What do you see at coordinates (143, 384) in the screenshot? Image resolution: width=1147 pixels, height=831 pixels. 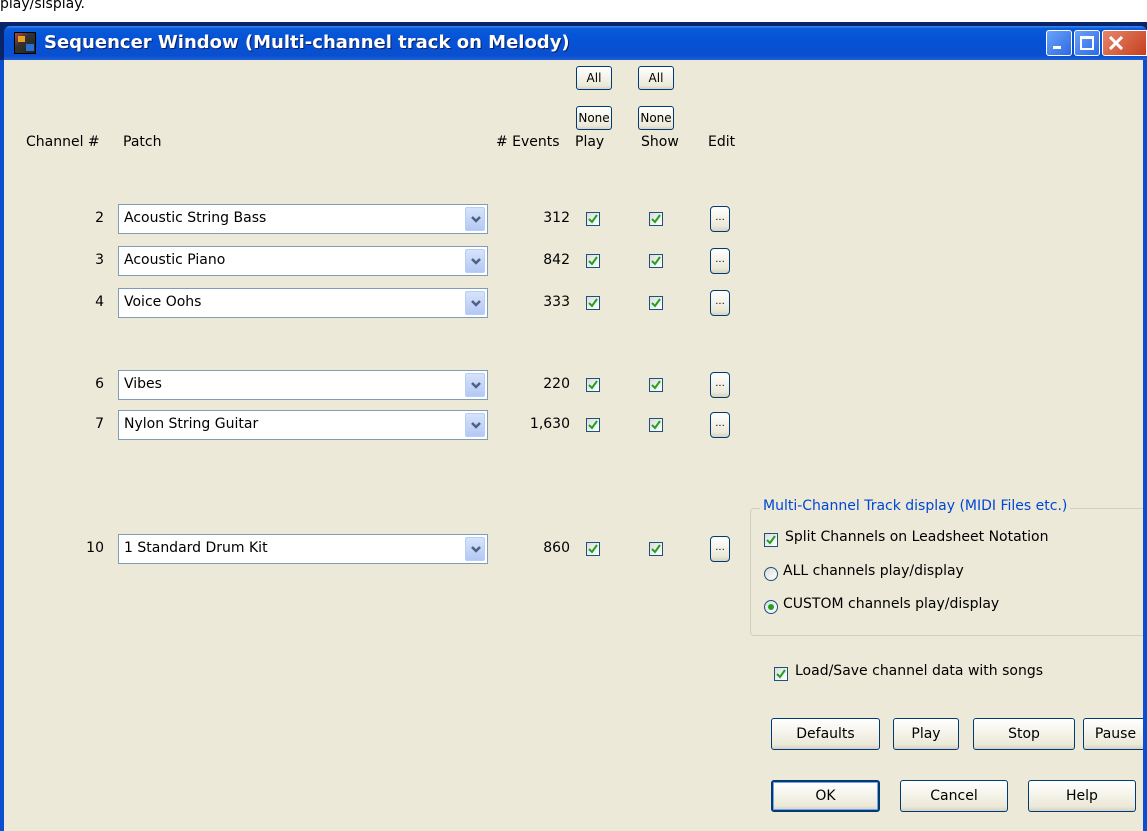 I see `patch-value: Vibes` at bounding box center [143, 384].